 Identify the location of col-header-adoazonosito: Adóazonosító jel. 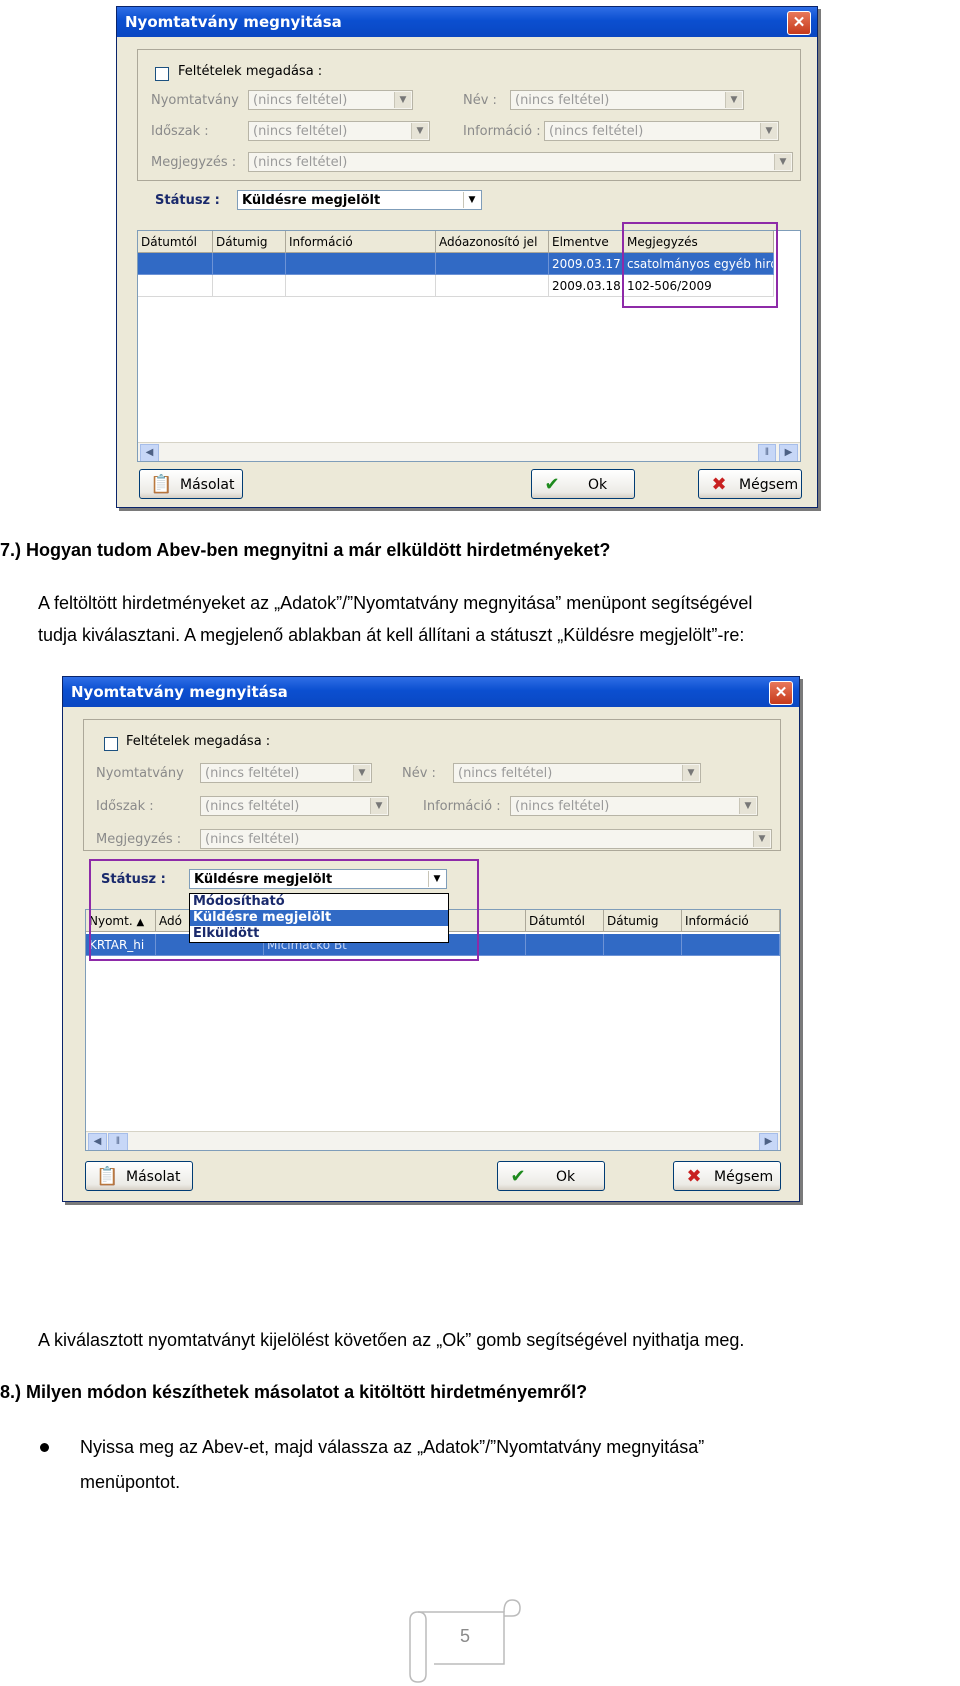
(492, 242).